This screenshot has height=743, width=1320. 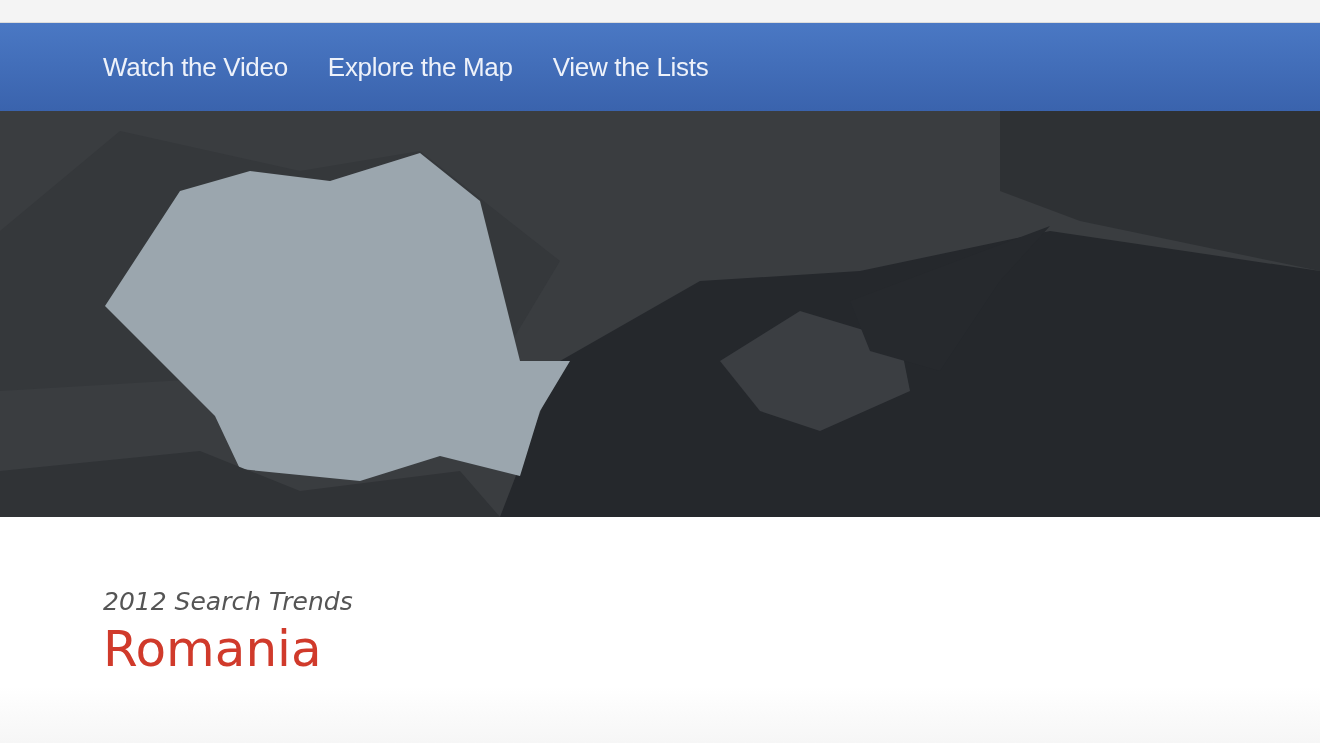 What do you see at coordinates (228, 601) in the screenshot?
I see `page-subtitle: 2012 Search Trends` at bounding box center [228, 601].